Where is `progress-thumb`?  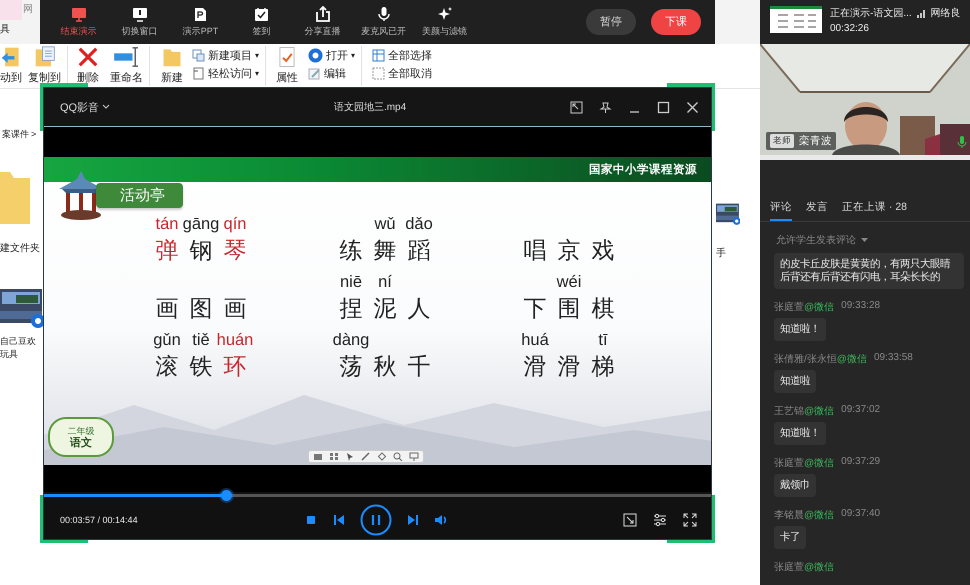
progress-thumb is located at coordinates (226, 495).